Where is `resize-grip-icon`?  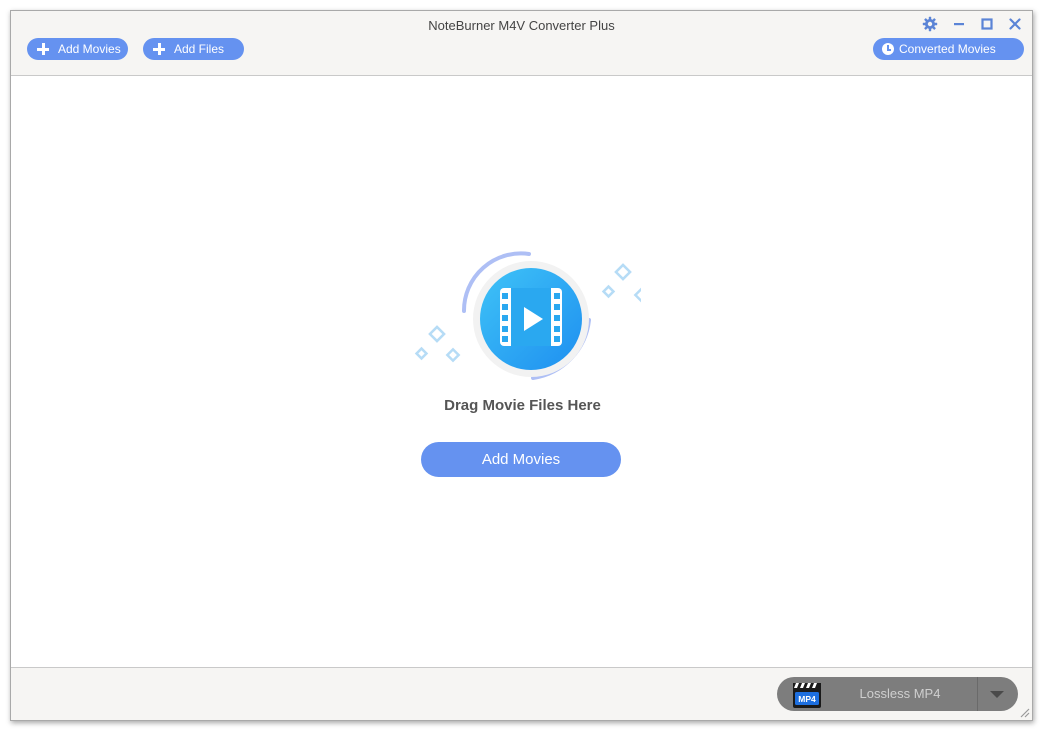
resize-grip-icon is located at coordinates (1025, 713).